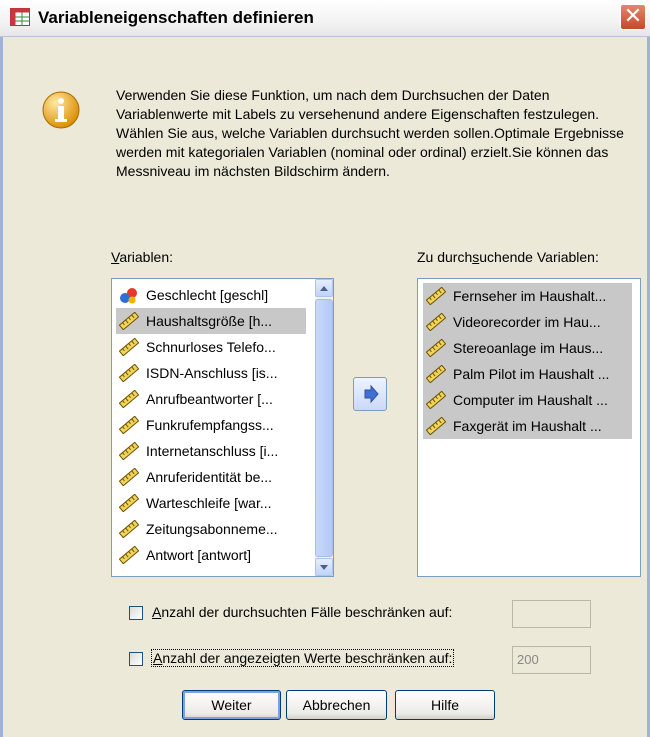 The image size is (650, 737). Describe the element at coordinates (142, 257) in the screenshot. I see `source-list-label: Variablen:` at that location.